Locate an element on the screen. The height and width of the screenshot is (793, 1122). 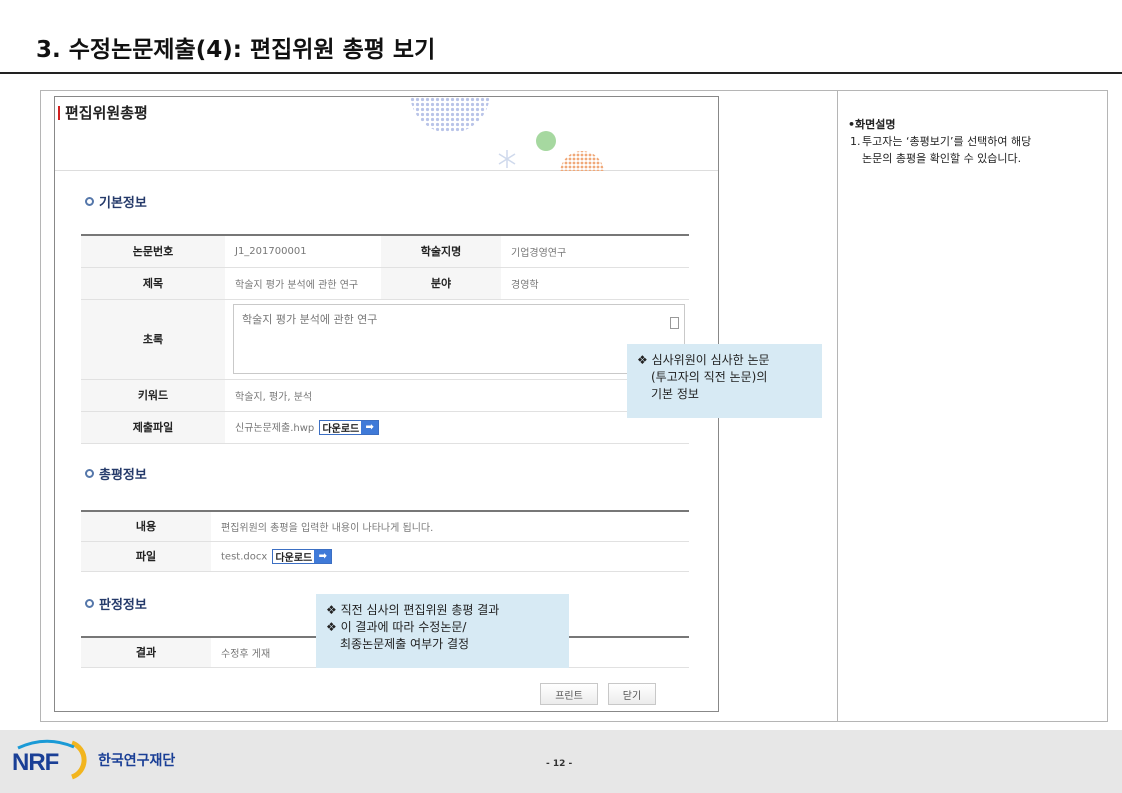
scrollbar-icon is located at coordinates (674, 323).